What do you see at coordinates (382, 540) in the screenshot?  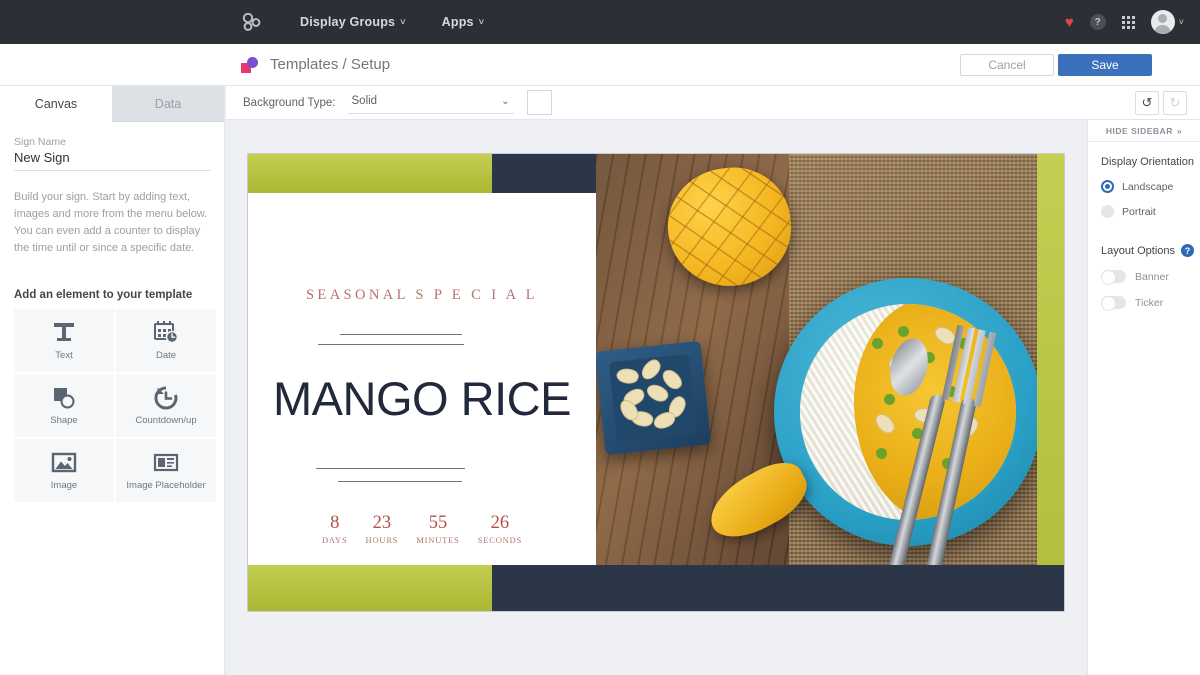 I see `countdown-unit-label: HOURS` at bounding box center [382, 540].